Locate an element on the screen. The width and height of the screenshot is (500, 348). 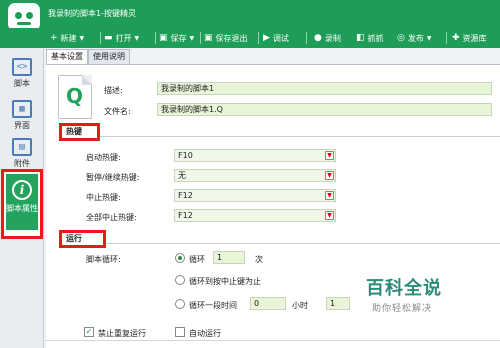
filename-label: 文件名: is located at coordinates (117, 111).